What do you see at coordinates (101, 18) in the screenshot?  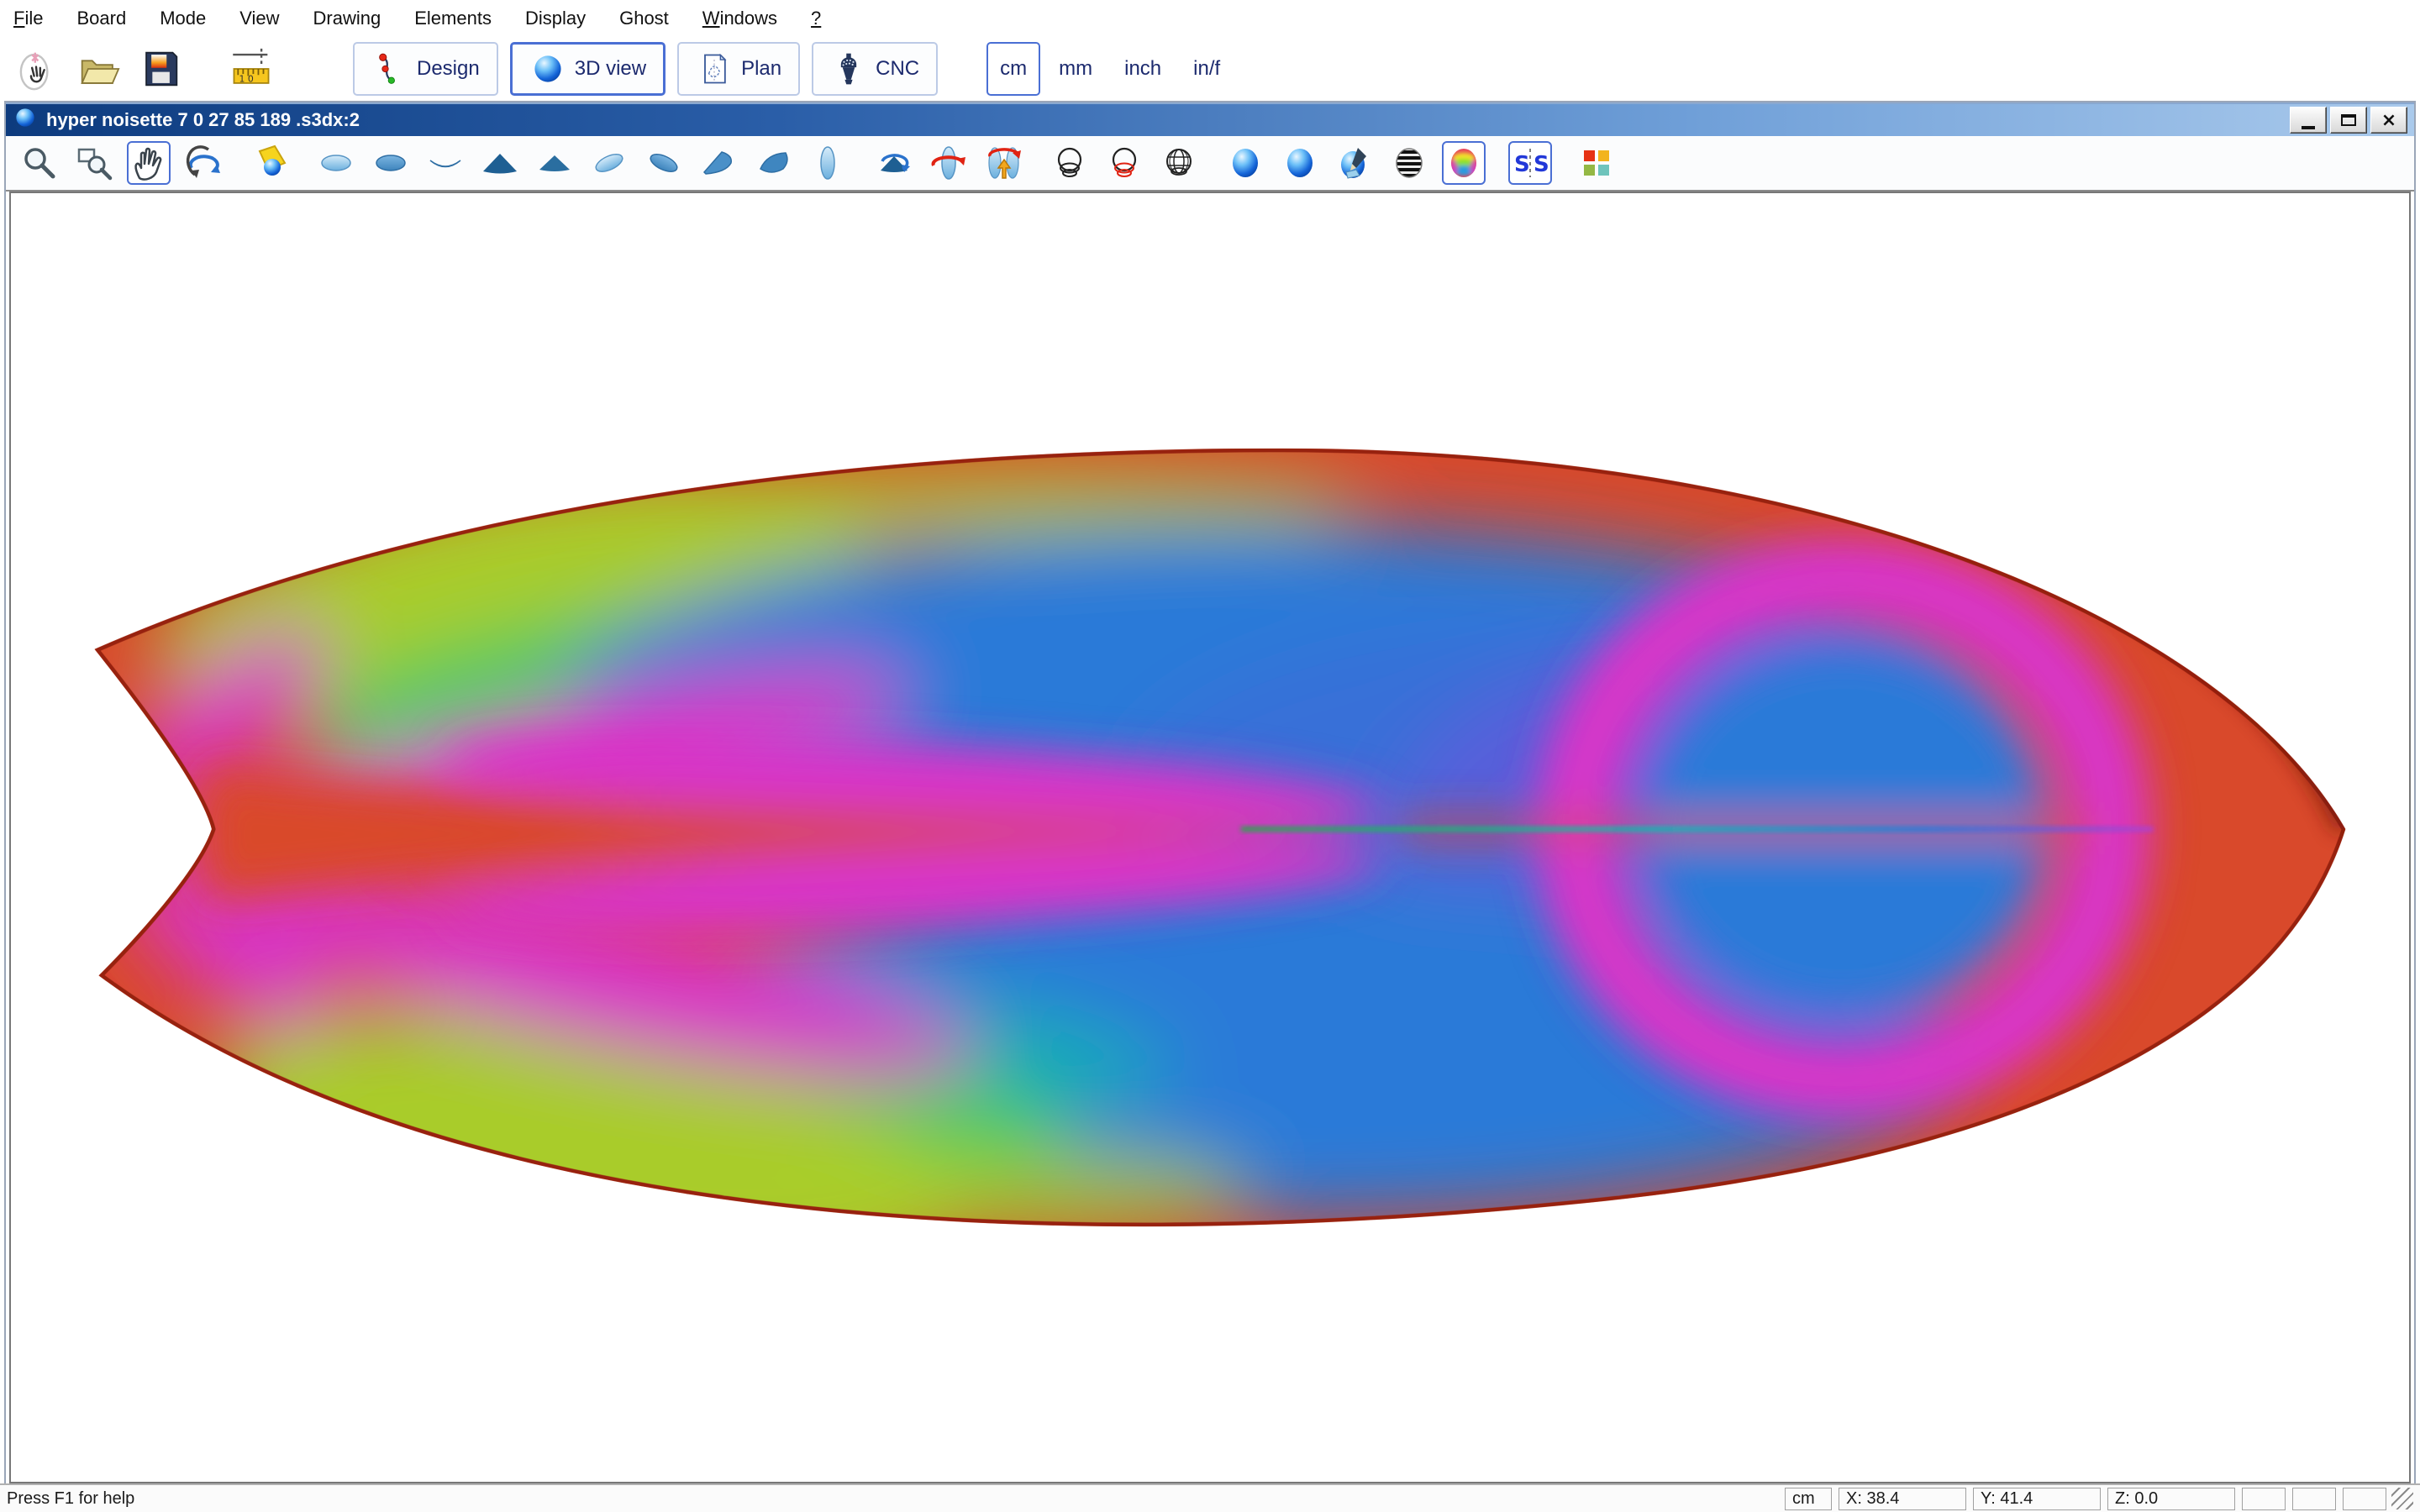 I see `menu-board: Board` at bounding box center [101, 18].